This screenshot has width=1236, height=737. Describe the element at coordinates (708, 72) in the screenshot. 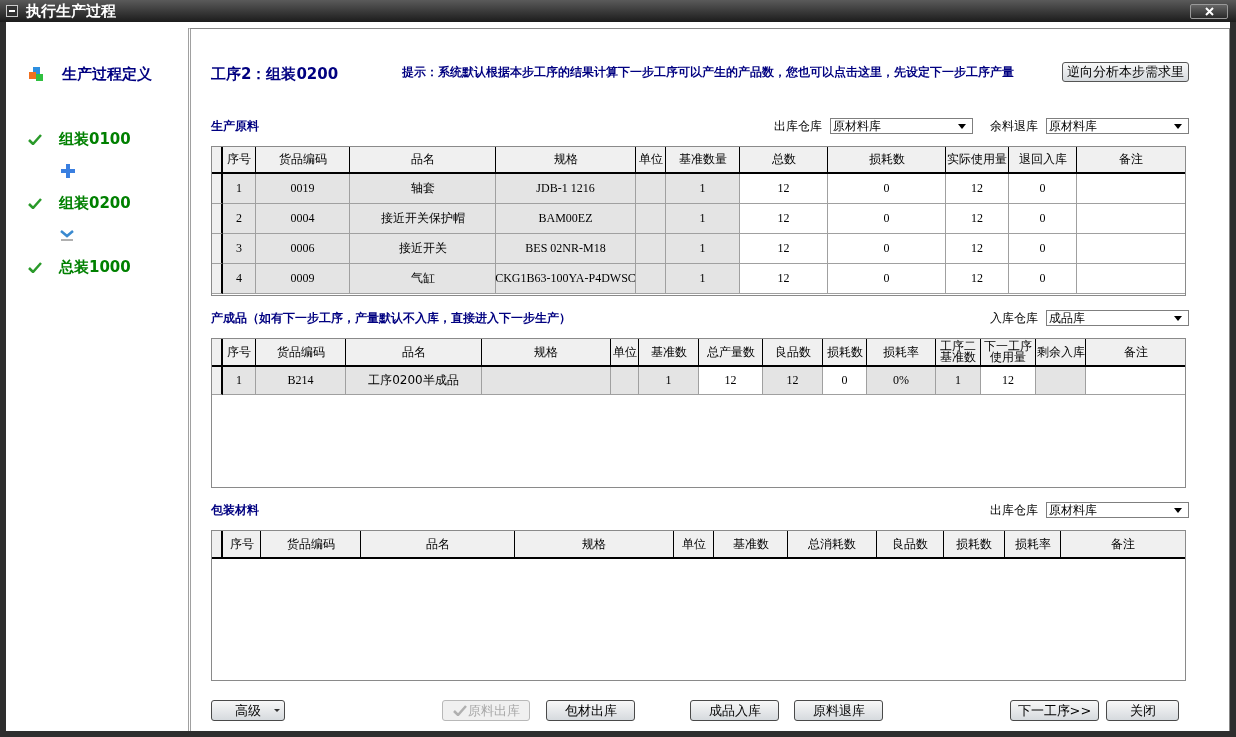

I see `hint-text: 提示：系统默认根据本步工序的结果计算下一步工序可以产生的产品数，您也可以点击这里，先设定下一步工序产量` at that location.